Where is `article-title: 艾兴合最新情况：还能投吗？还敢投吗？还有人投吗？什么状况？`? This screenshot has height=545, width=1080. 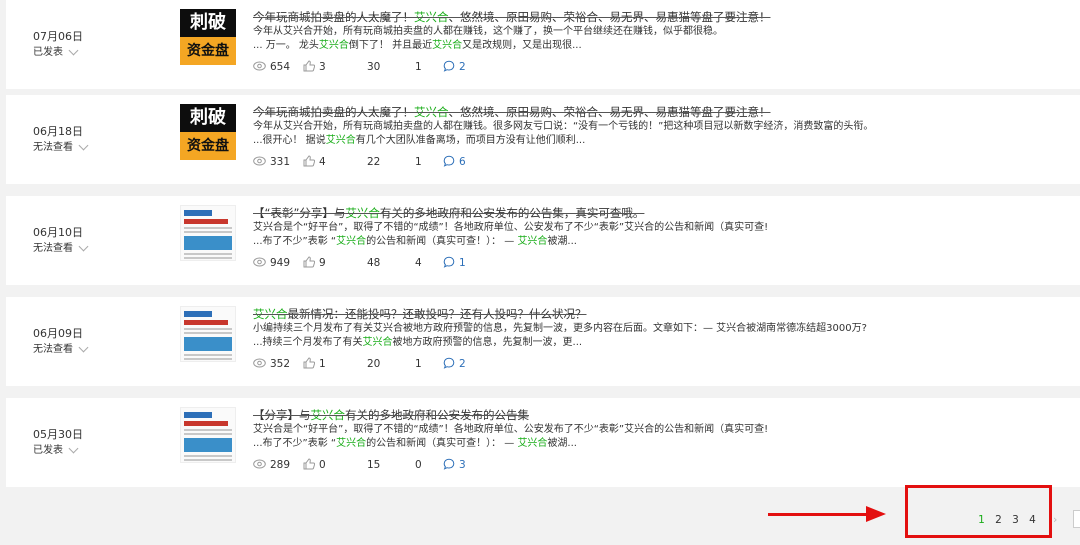 article-title: 艾兴合最新情况：还能投吗？还敢投吗？还有人投吗？什么状况？ is located at coordinates (646, 314).